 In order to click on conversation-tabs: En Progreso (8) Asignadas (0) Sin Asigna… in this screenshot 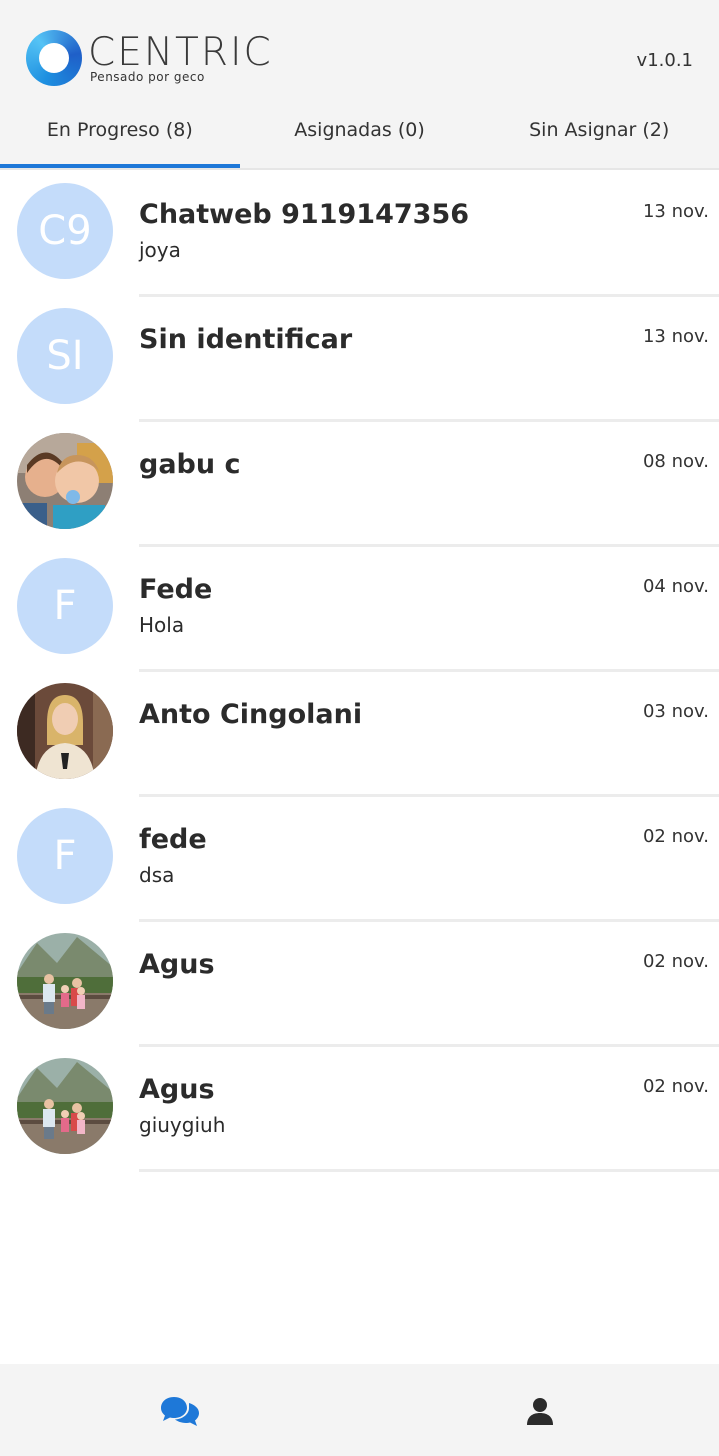, I will do `click(359, 138)`.